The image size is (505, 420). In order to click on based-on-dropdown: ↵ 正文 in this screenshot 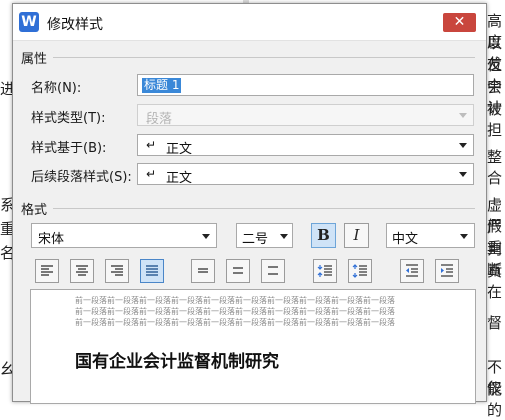, I will do `click(305, 145)`.